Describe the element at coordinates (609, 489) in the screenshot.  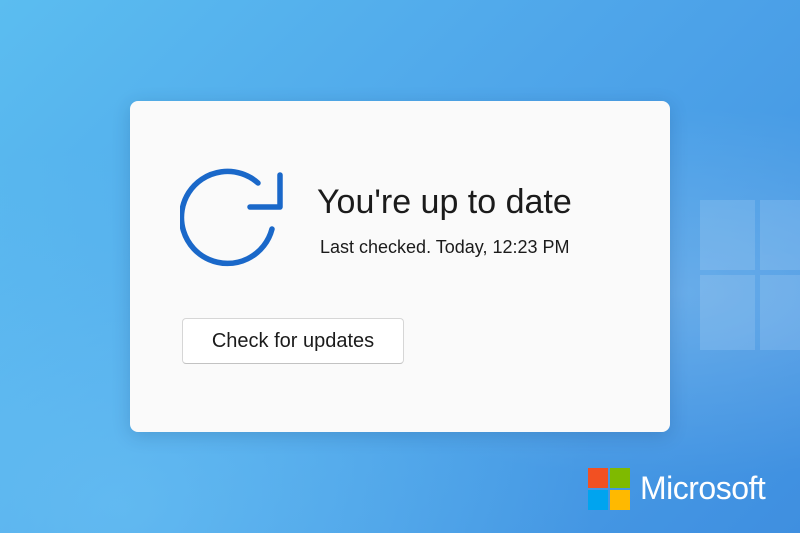
I see `microsoft-logo-icon` at that location.